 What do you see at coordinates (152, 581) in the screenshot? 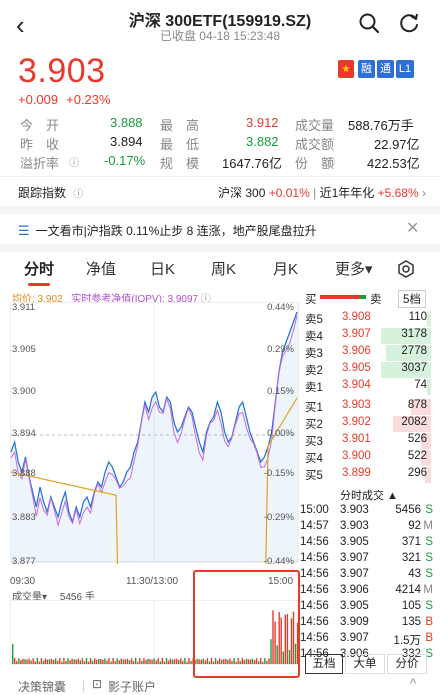
I see `x-label-noon: 11:30/13:00` at bounding box center [152, 581].